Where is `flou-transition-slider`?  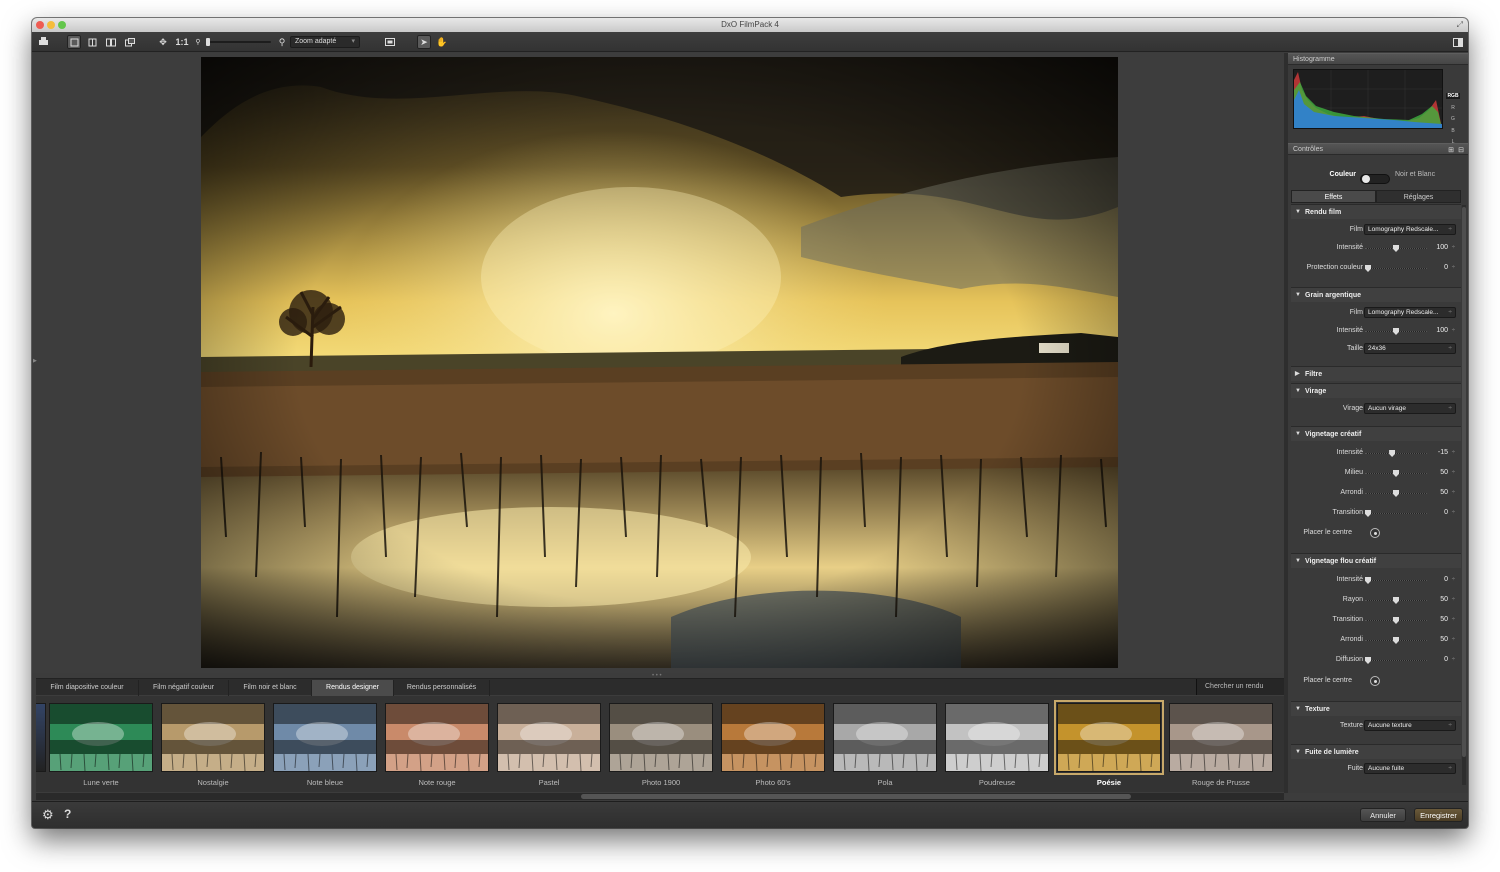 flou-transition-slider is located at coordinates (1396, 620).